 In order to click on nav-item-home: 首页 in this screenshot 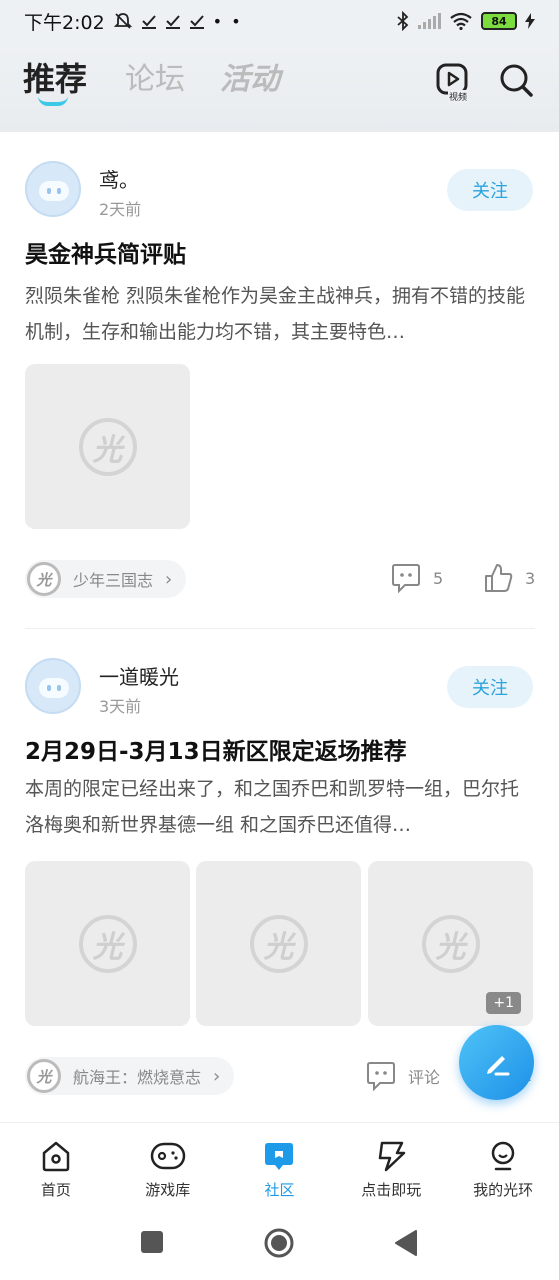, I will do `click(56, 1167)`.